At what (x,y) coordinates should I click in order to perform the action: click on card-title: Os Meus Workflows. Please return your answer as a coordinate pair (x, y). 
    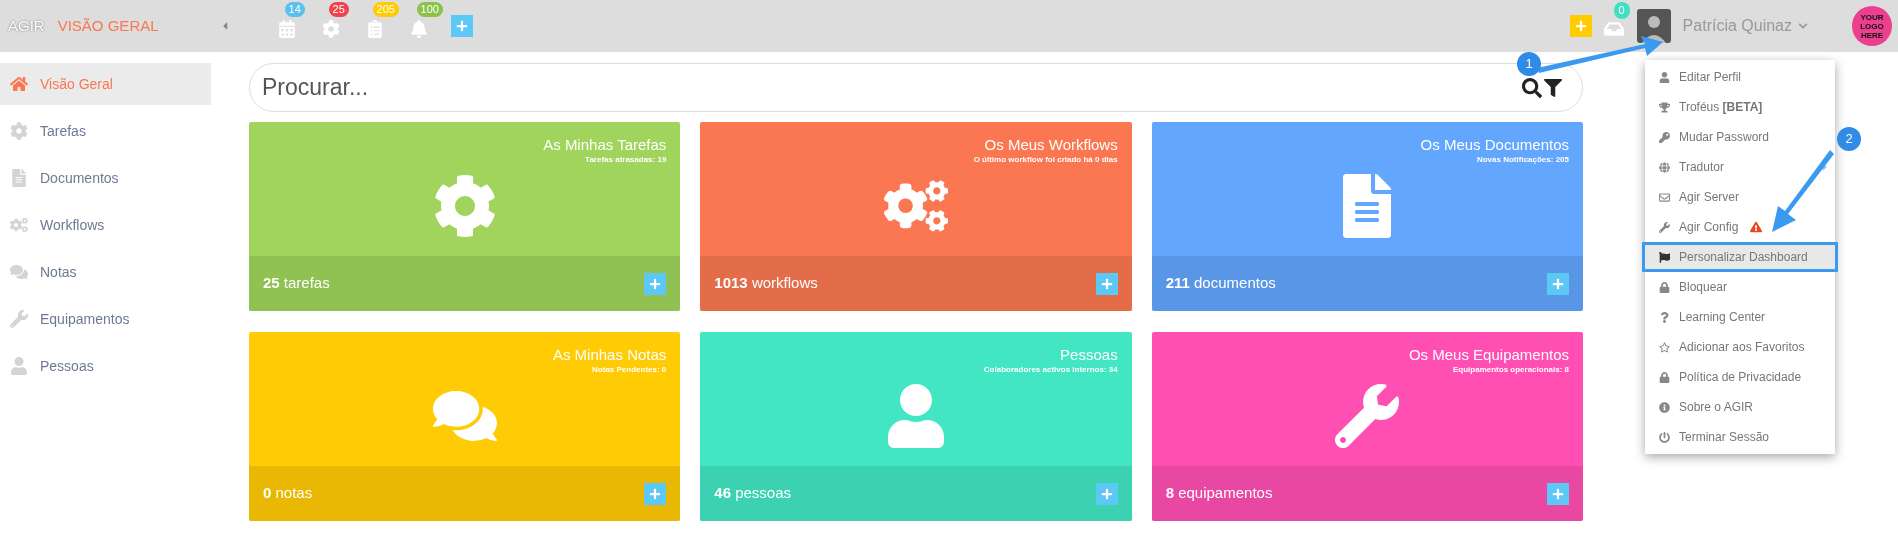
    Looking at the image, I should click on (1051, 145).